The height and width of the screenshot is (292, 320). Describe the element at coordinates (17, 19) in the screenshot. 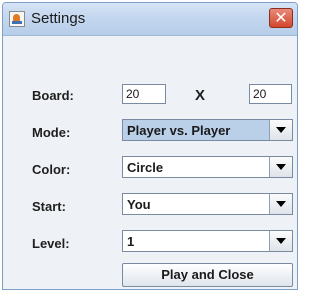

I see `java-cup-icon` at that location.